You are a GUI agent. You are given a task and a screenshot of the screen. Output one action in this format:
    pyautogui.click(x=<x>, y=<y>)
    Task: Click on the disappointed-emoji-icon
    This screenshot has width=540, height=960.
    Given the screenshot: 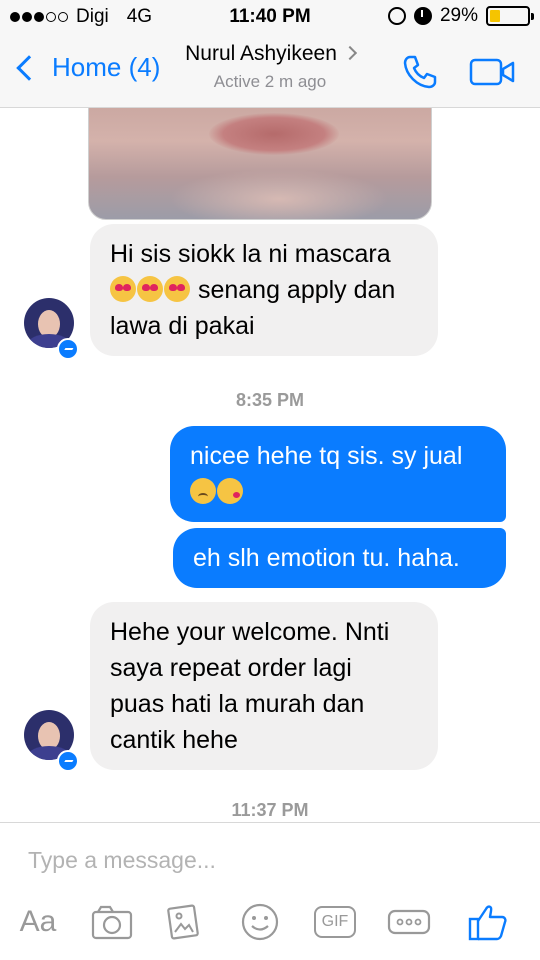 What is the action you would take?
    pyautogui.click(x=203, y=491)
    